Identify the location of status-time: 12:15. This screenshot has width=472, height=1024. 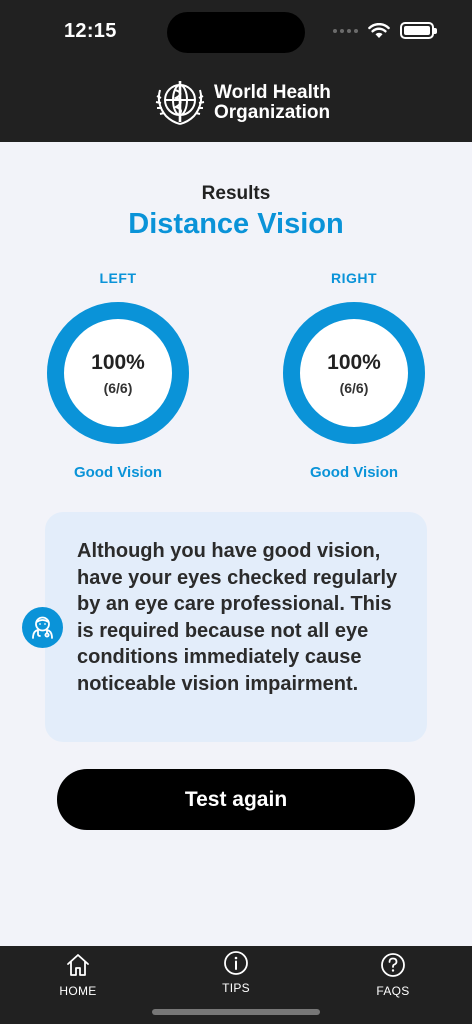
(90, 31).